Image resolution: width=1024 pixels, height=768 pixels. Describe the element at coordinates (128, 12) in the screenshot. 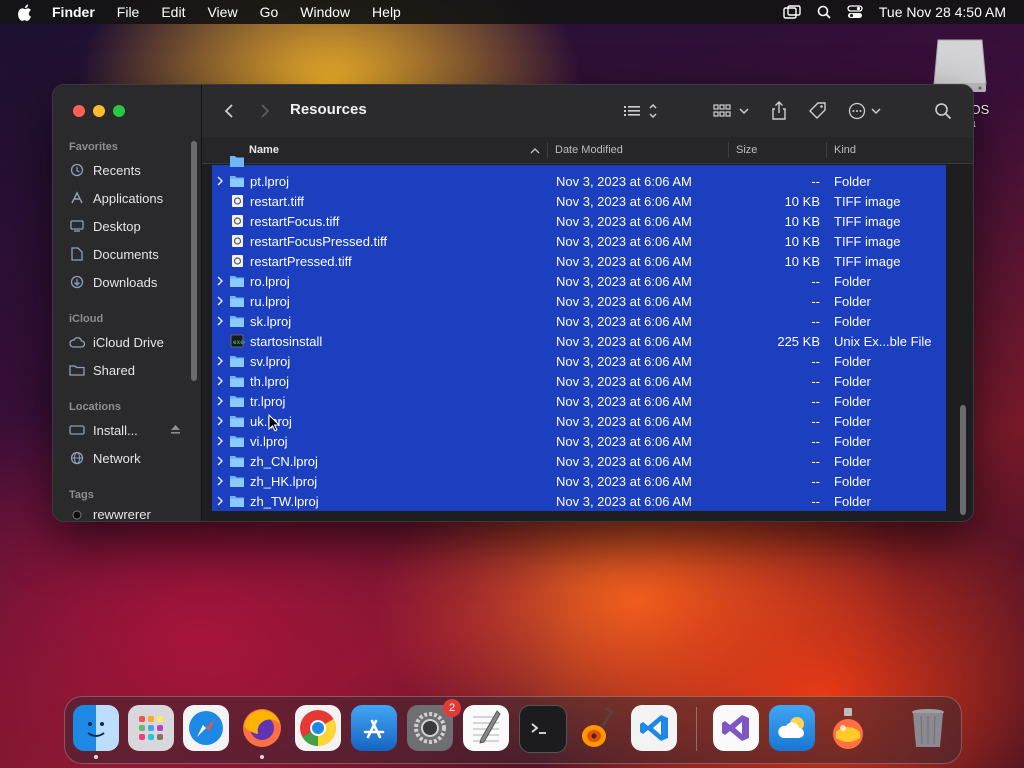

I see `menu-file: File` at that location.